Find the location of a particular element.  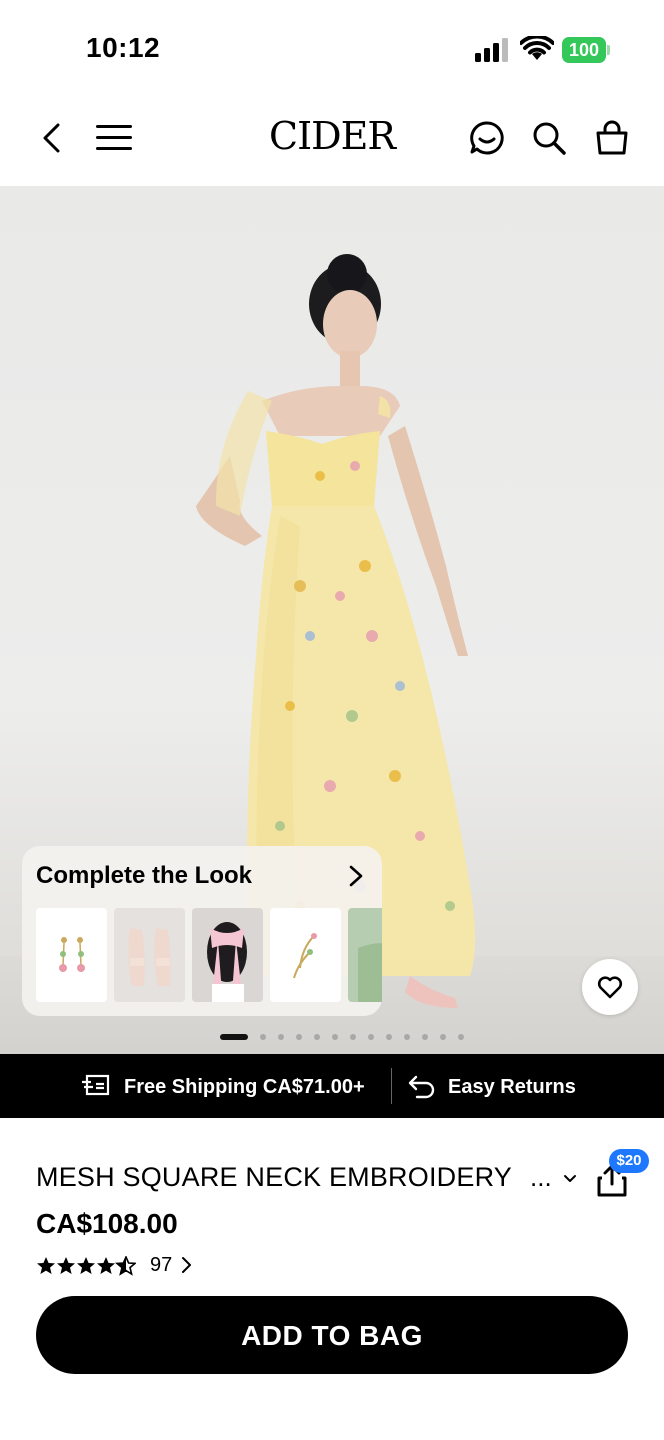

favorite-button is located at coordinates (610, 987).